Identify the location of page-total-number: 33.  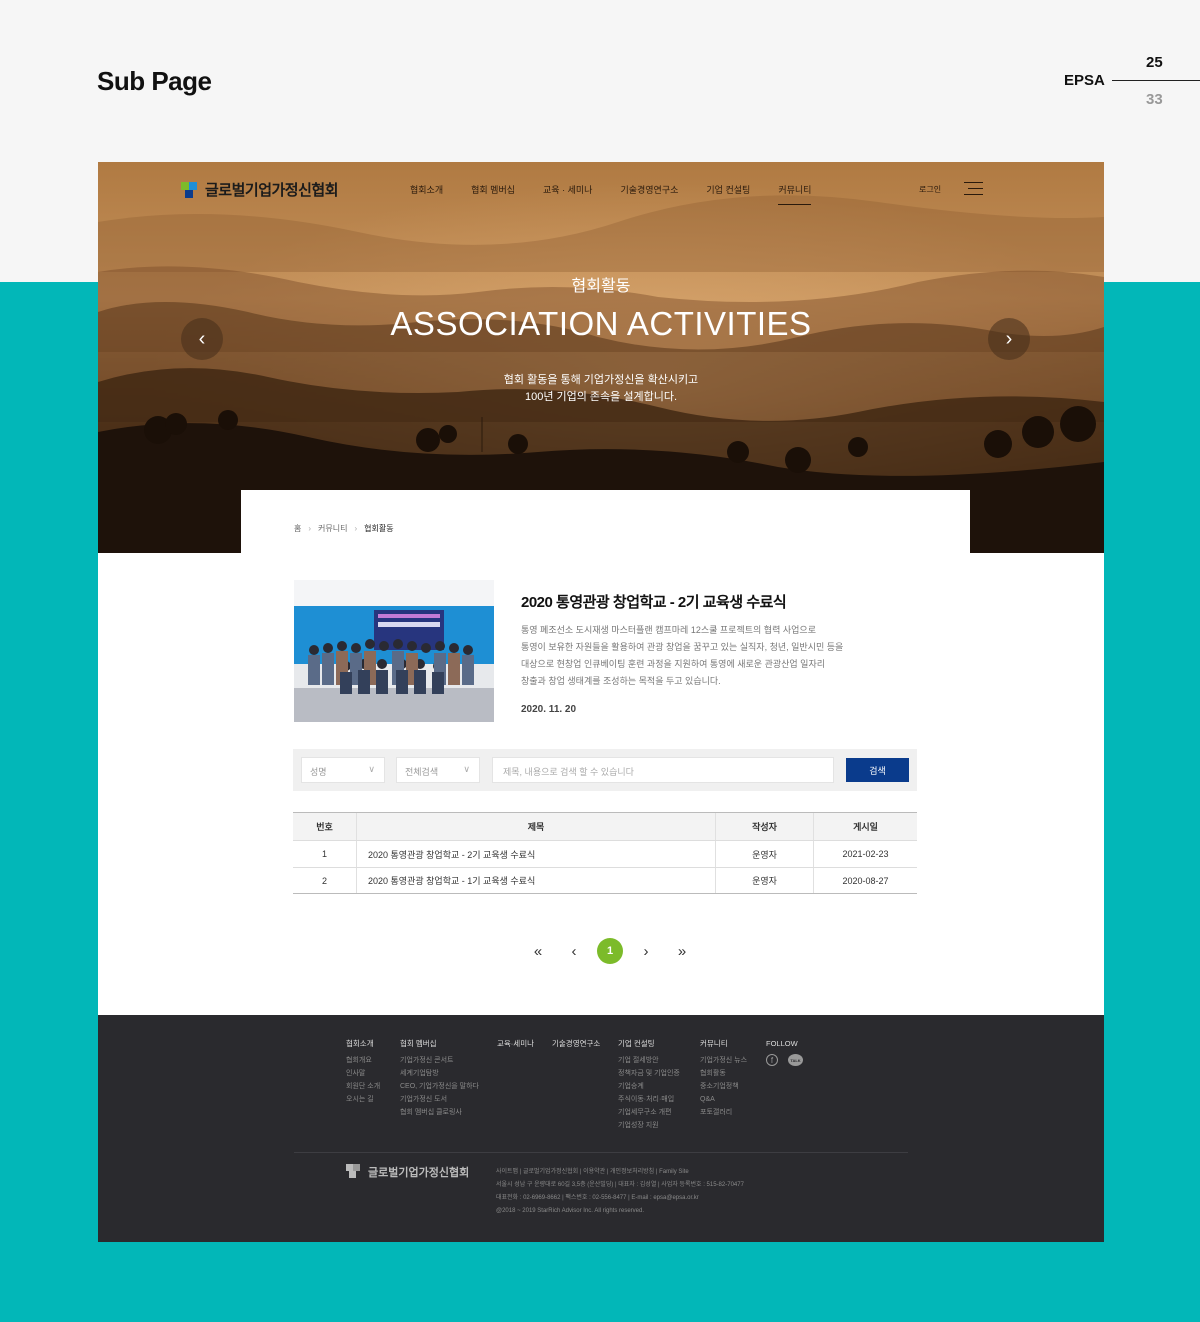
(1154, 99).